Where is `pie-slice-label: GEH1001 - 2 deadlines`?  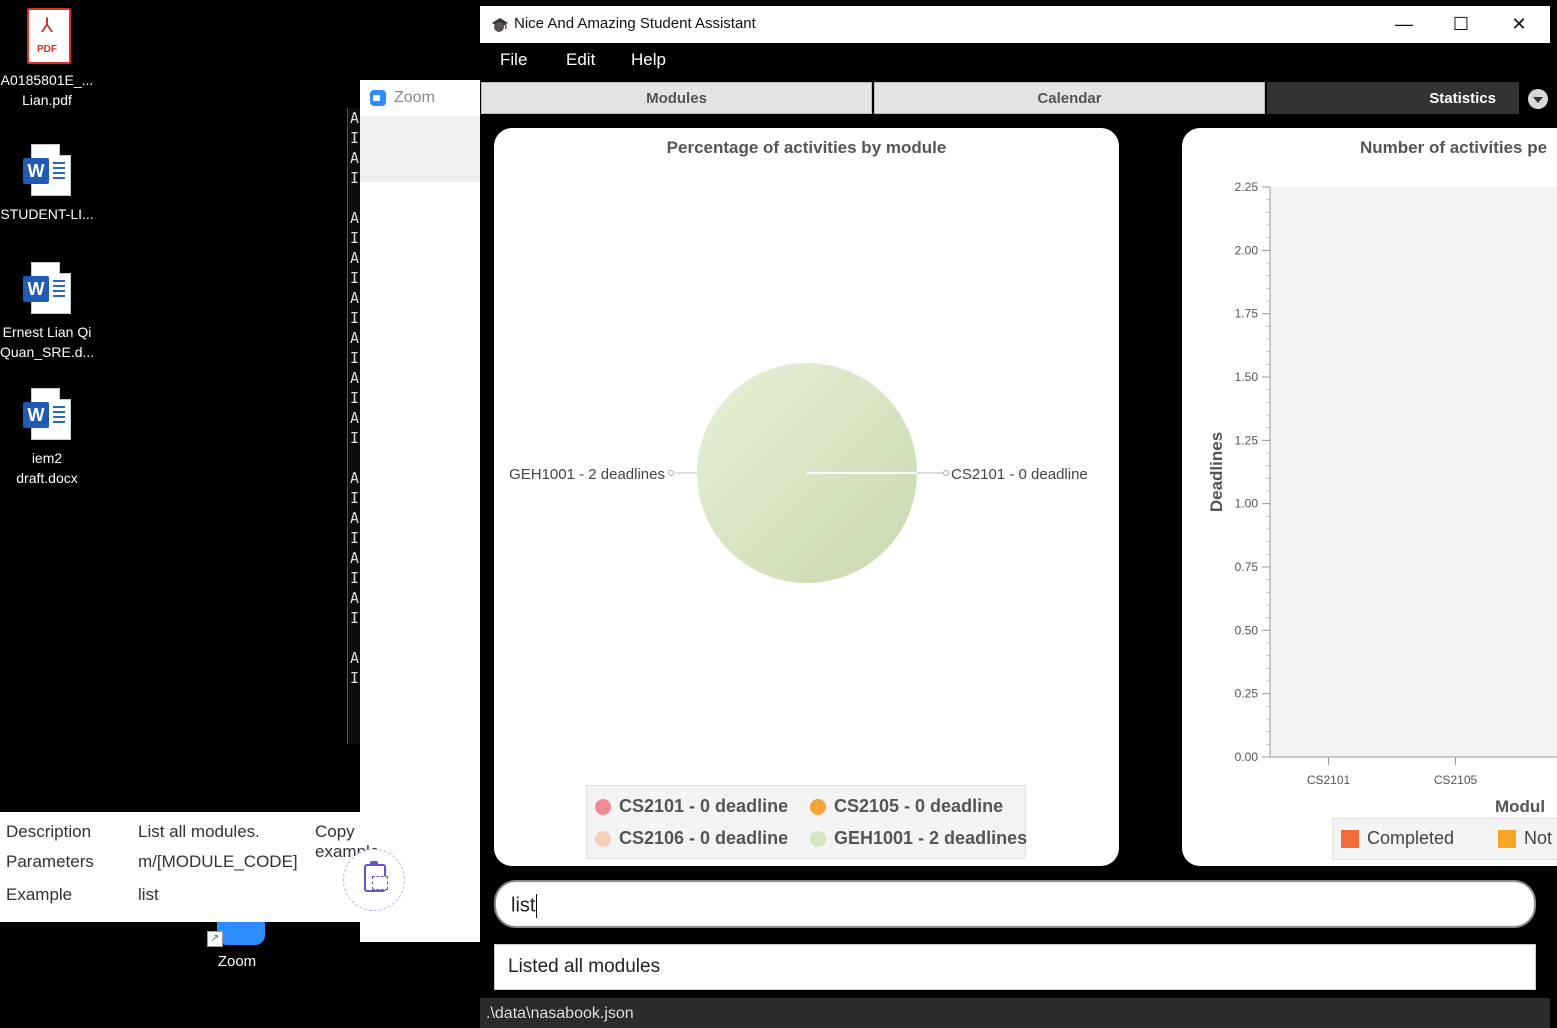 pie-slice-label: GEH1001 - 2 deadlines is located at coordinates (587, 474).